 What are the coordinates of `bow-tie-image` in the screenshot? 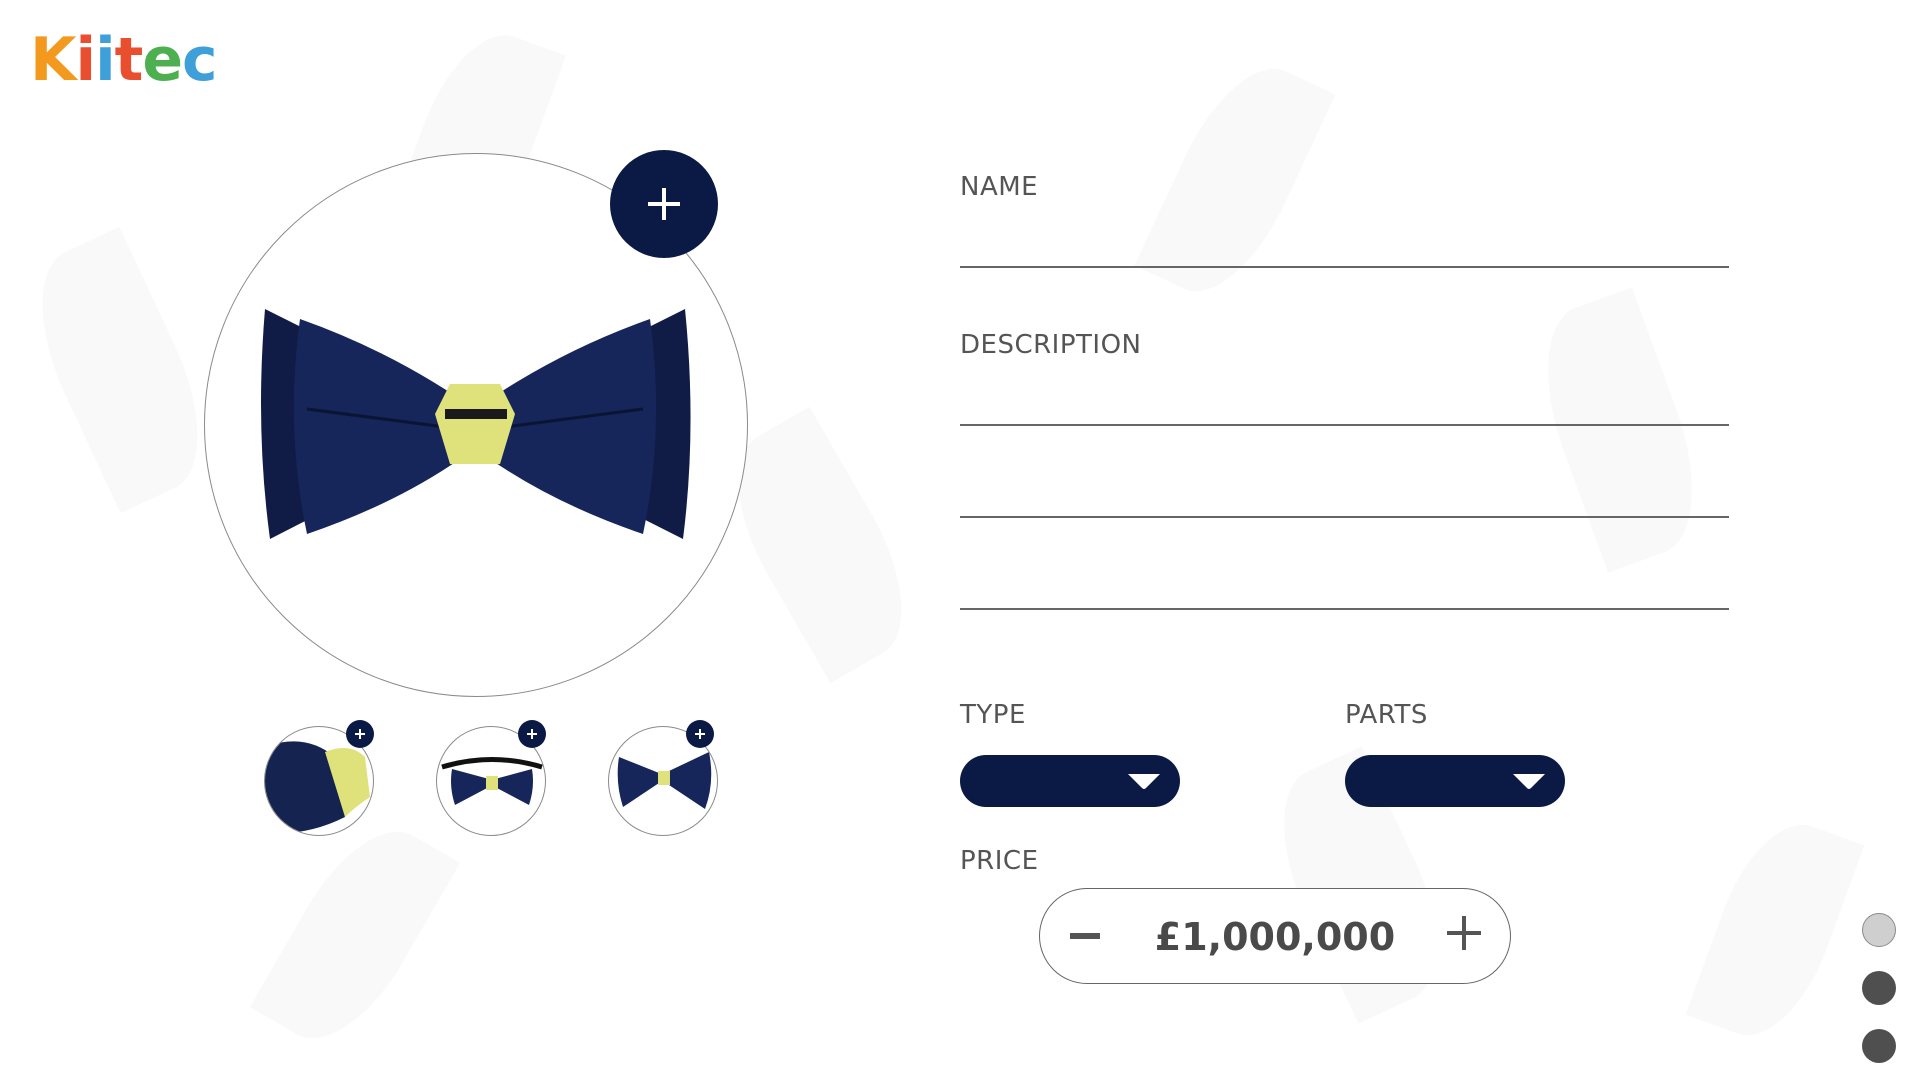 It's located at (476, 424).